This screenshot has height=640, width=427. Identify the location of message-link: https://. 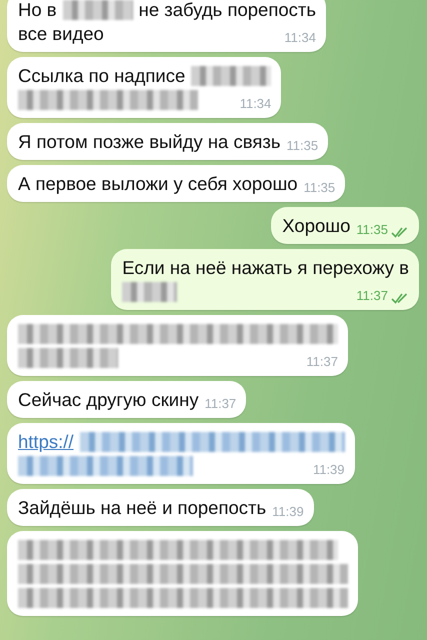
(46, 442).